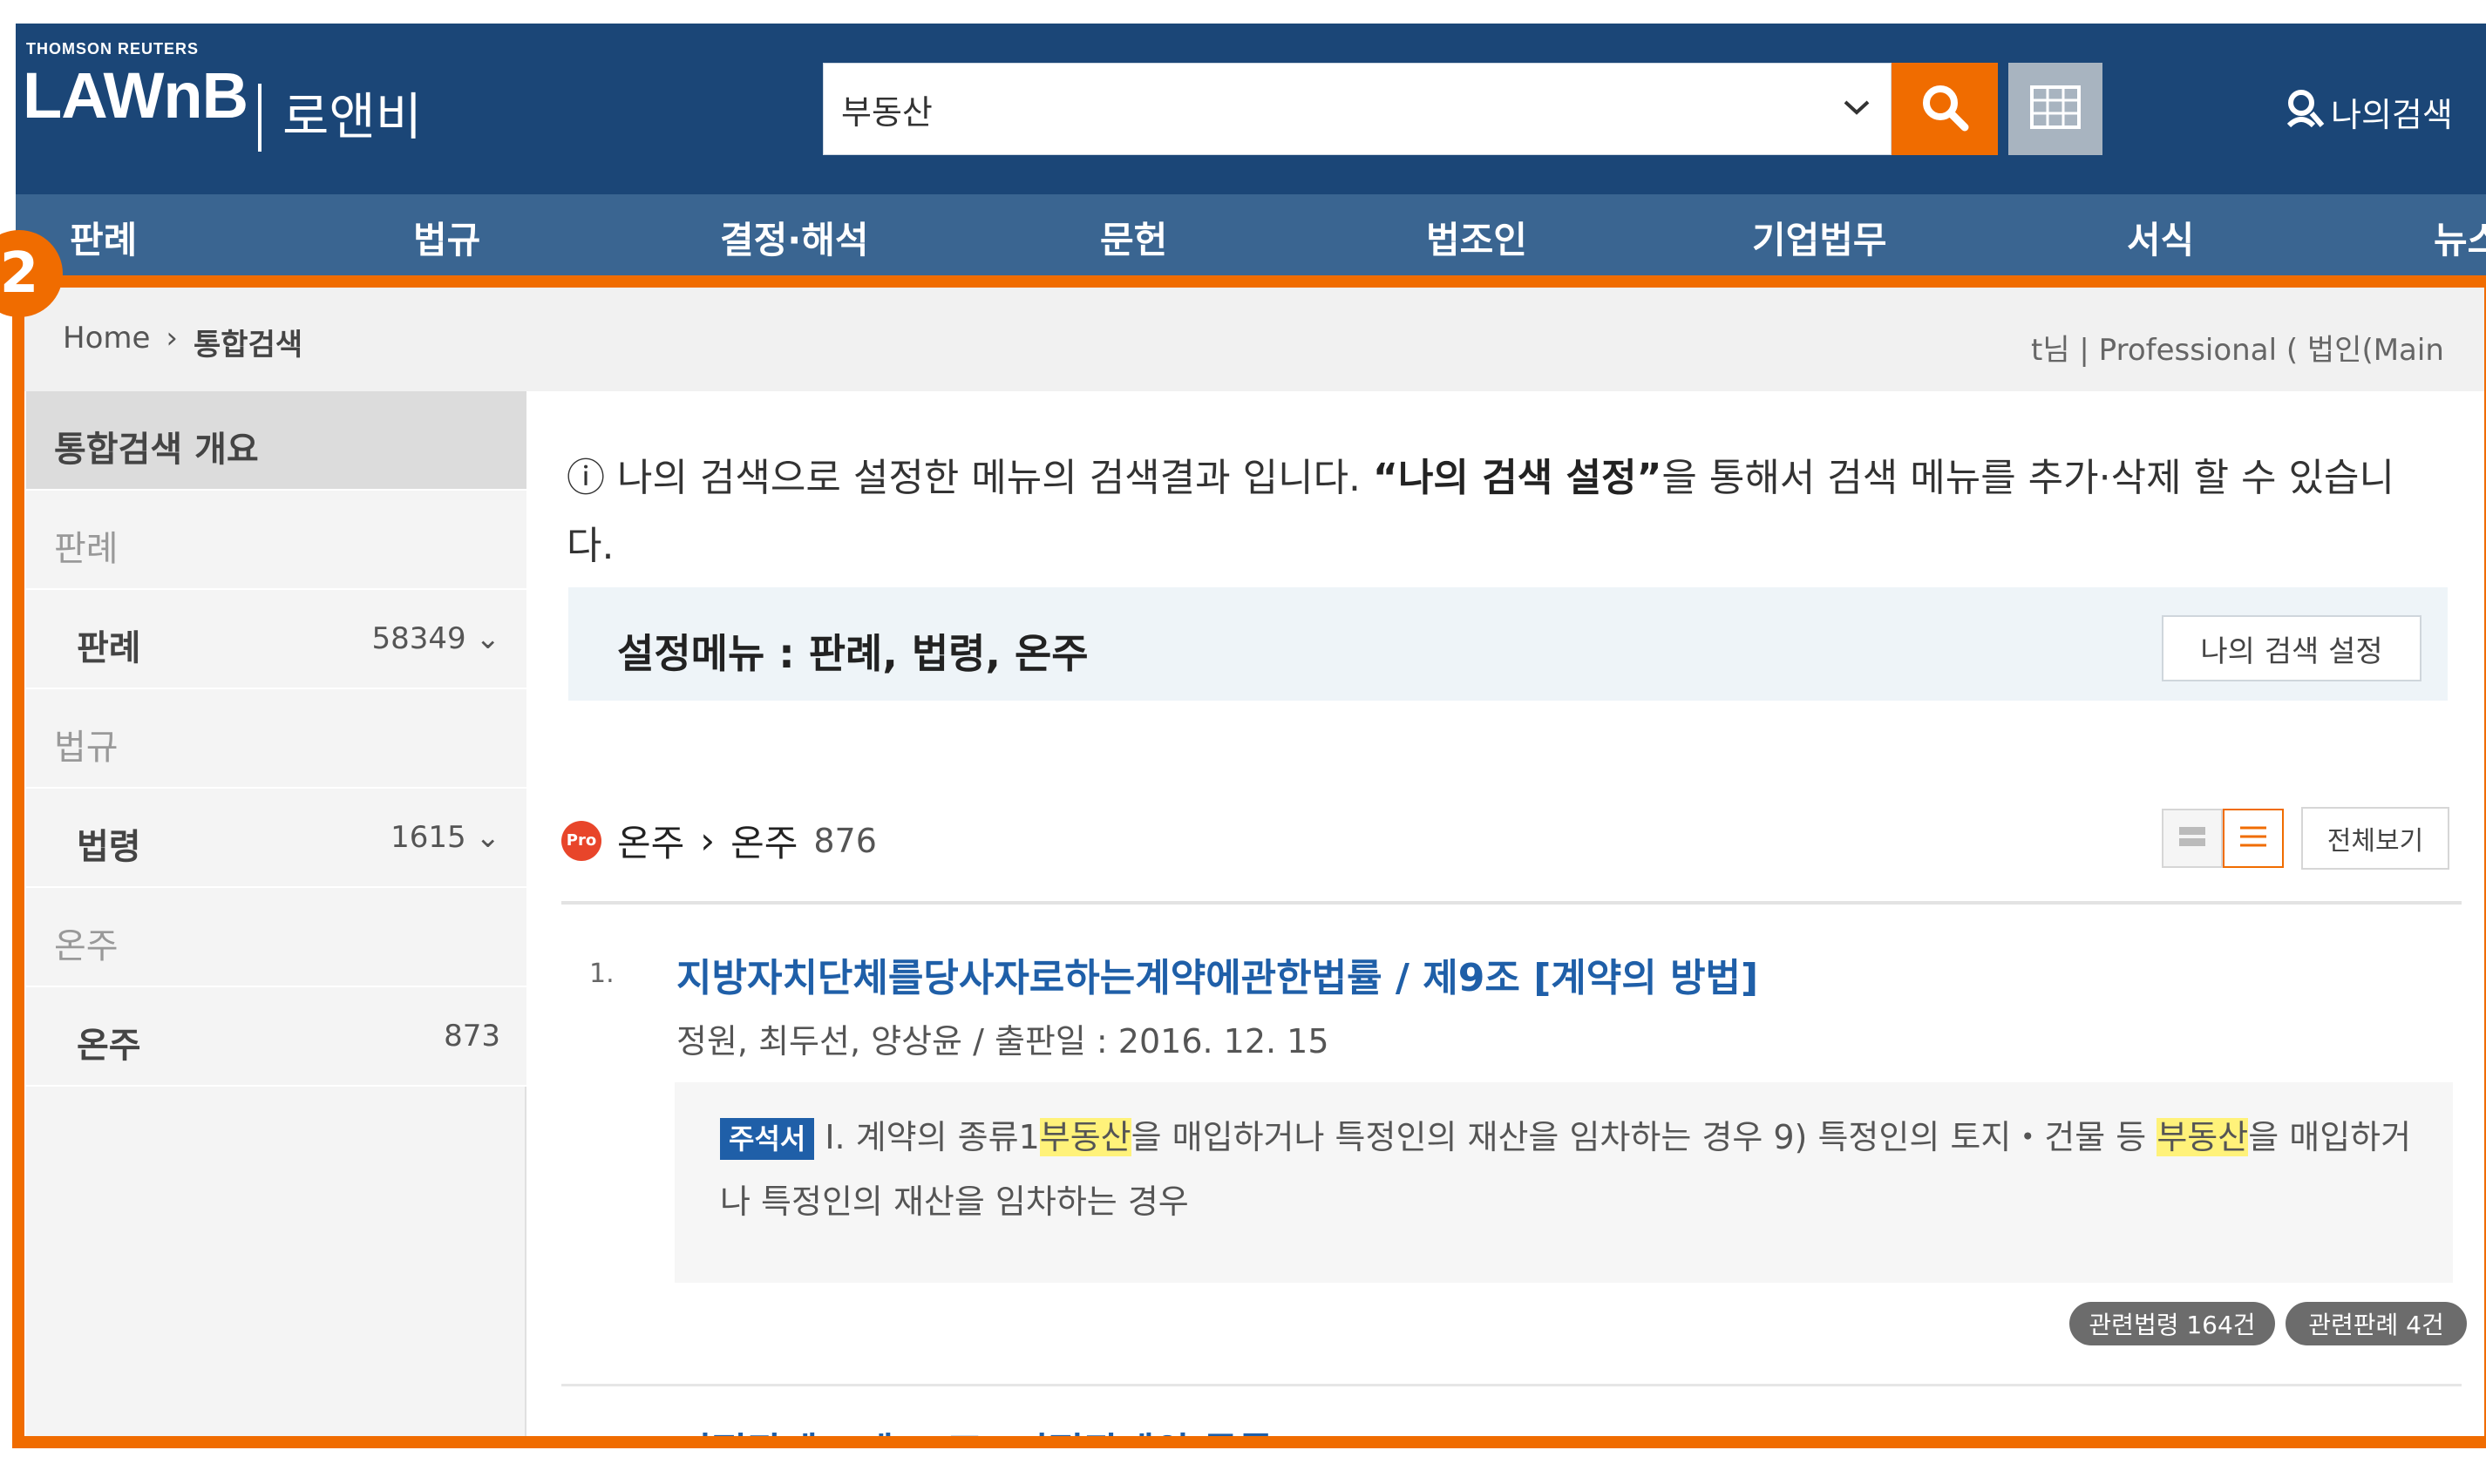 The image size is (2486, 1484). I want to click on sidebar-section-label: 판례, so click(86, 549).